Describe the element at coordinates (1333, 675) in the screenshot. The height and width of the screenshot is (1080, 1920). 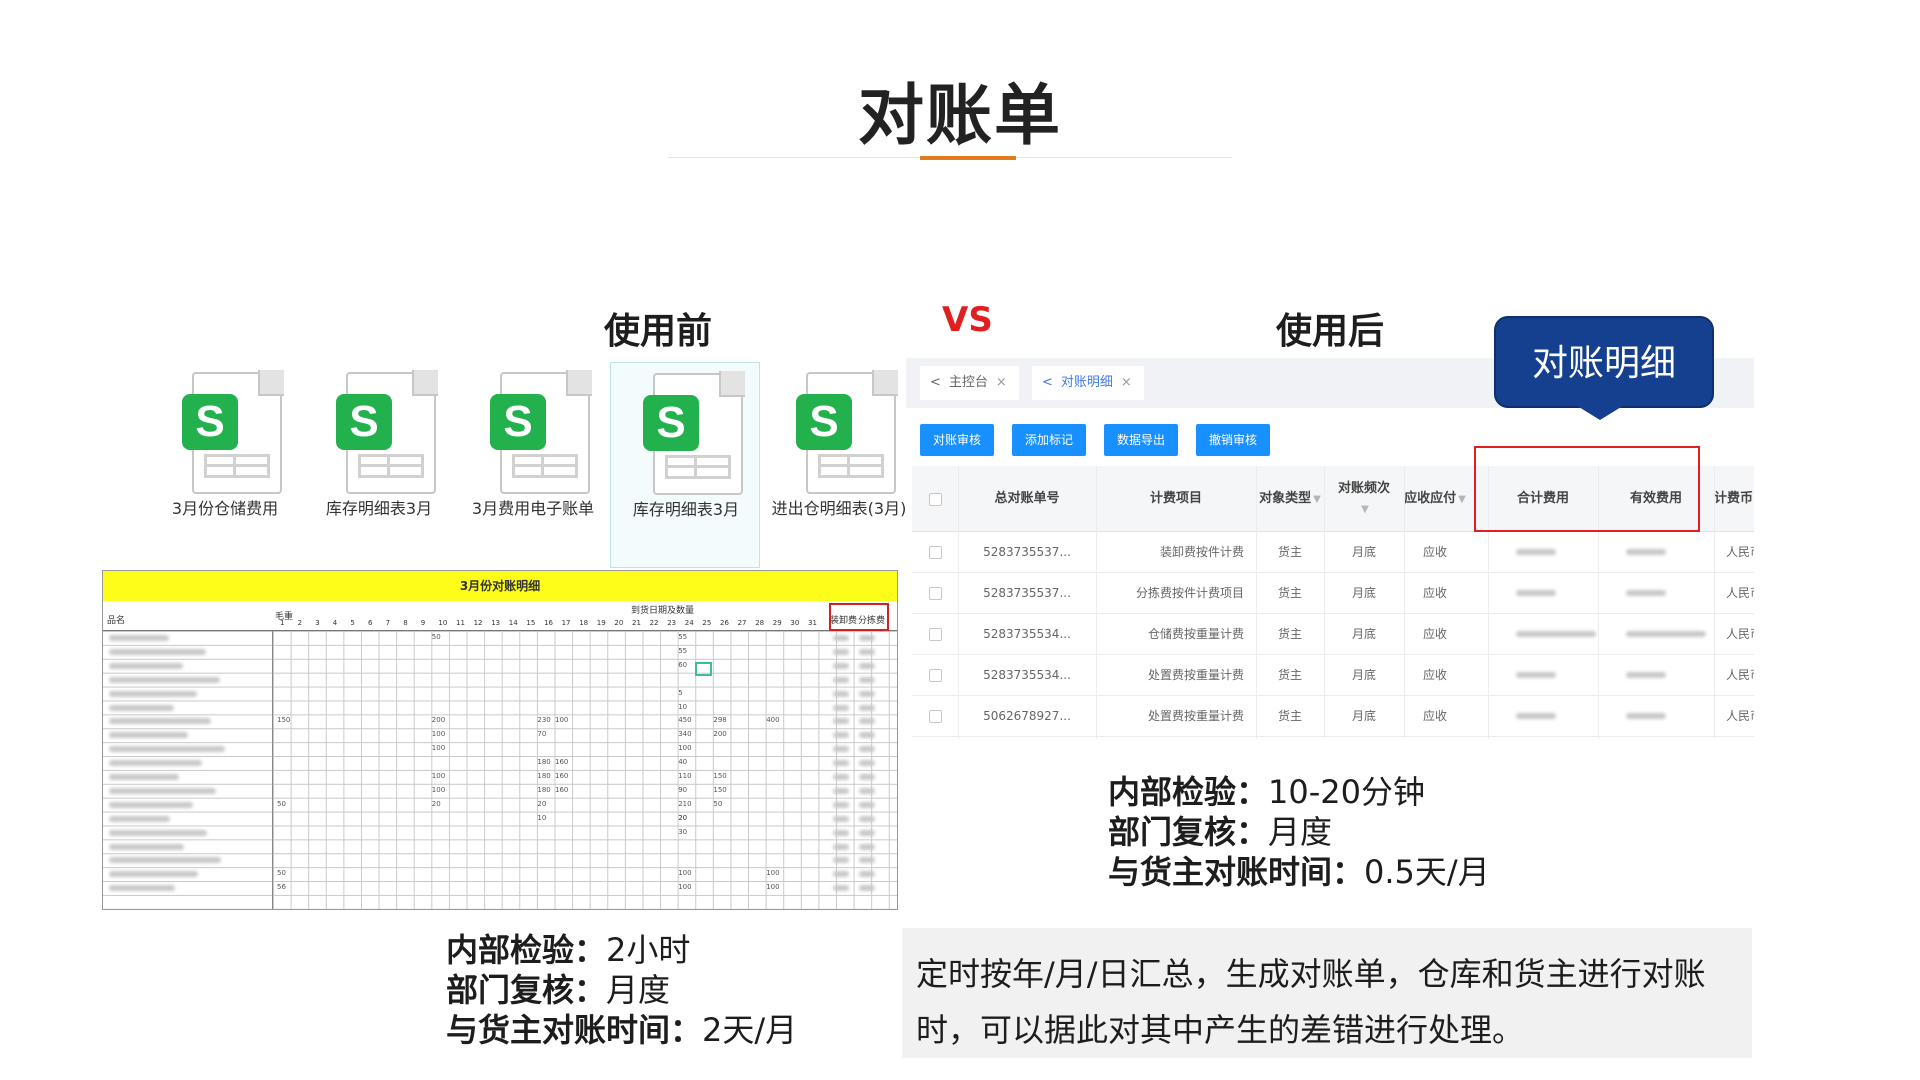
I see `table-row: 5283735534... 处置费按重量计费 货主 月底 应收 人民币` at that location.